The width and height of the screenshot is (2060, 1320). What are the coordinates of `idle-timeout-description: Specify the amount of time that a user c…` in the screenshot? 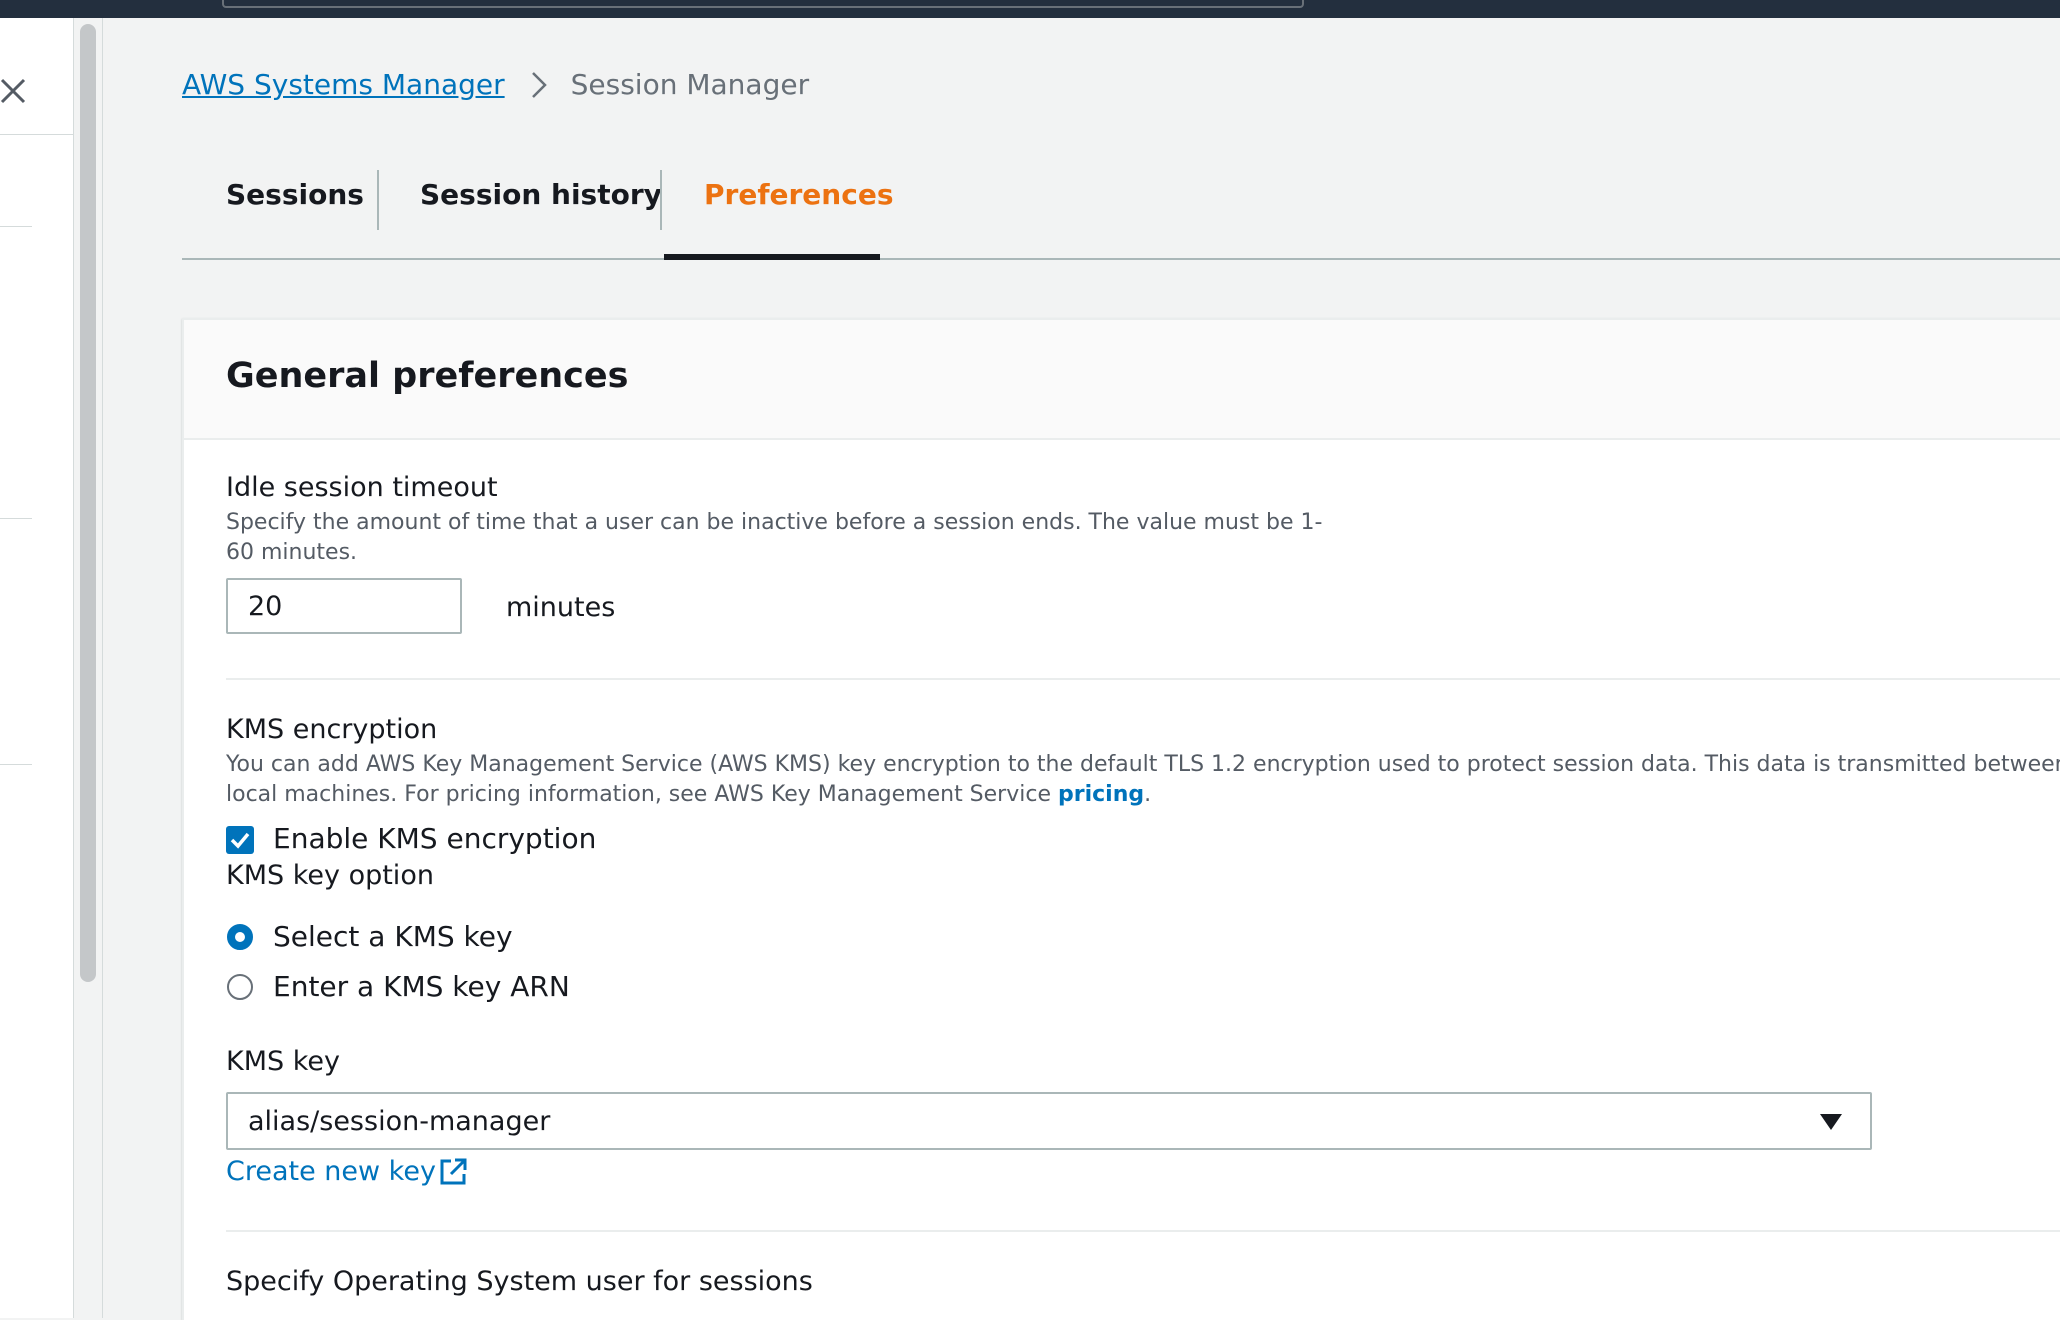 It's located at (774, 538).